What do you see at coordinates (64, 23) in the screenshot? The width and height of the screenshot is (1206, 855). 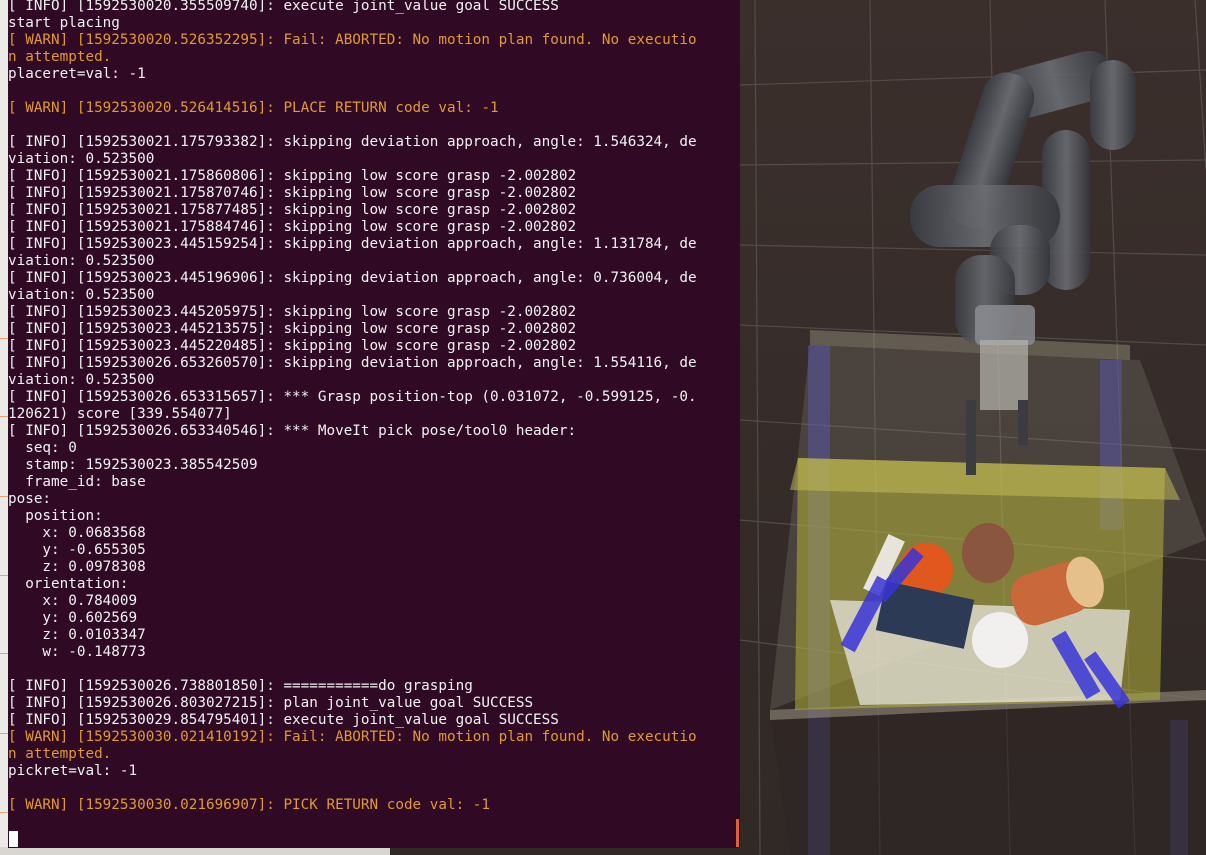 I see `terminal-line: start placing` at bounding box center [64, 23].